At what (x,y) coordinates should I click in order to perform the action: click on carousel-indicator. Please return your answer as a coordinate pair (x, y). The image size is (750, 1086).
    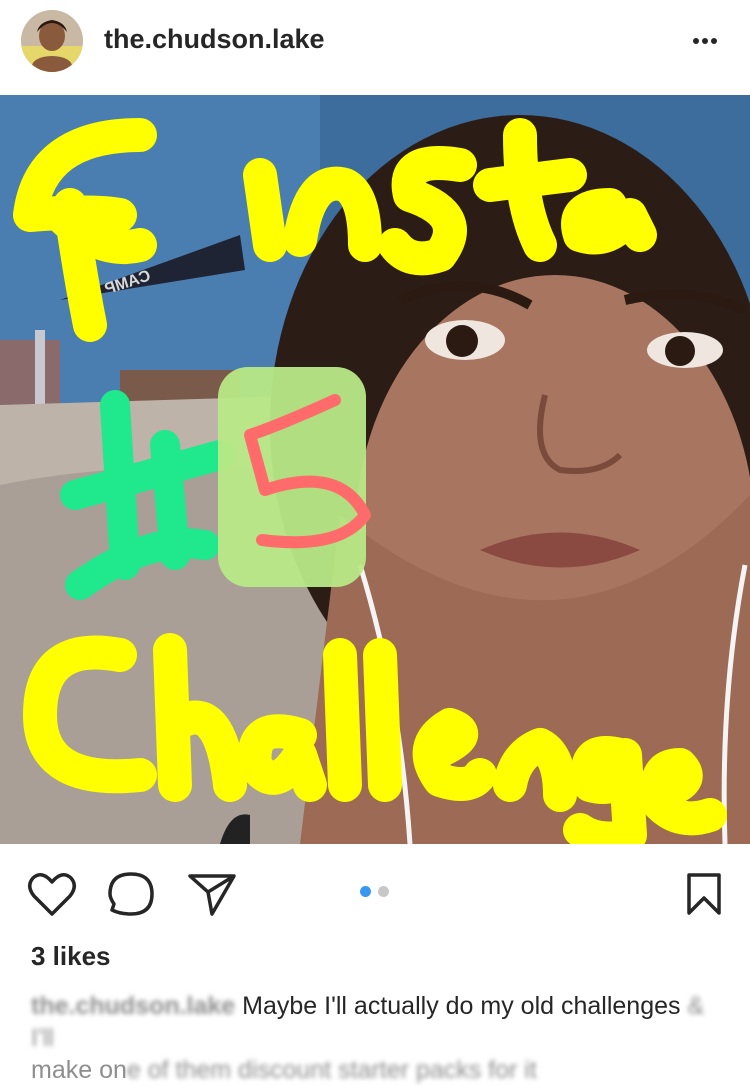
    Looking at the image, I should click on (378, 892).